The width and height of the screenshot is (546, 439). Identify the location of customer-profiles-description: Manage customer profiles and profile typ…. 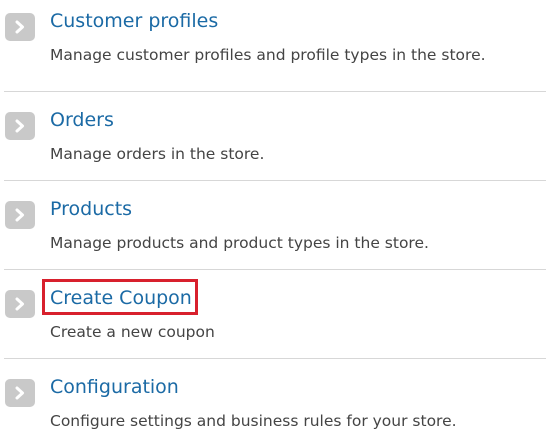
(268, 55).